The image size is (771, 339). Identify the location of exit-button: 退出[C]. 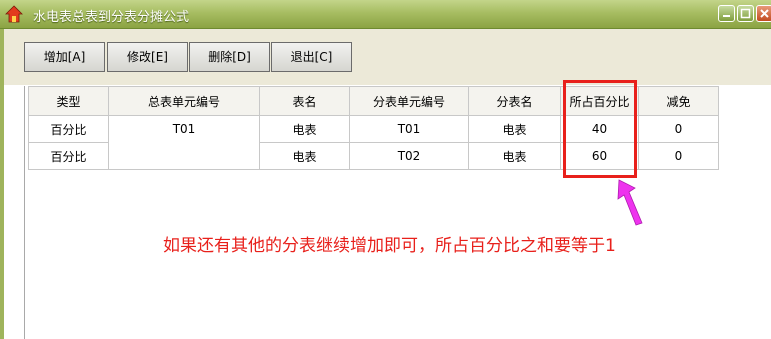
(311, 57).